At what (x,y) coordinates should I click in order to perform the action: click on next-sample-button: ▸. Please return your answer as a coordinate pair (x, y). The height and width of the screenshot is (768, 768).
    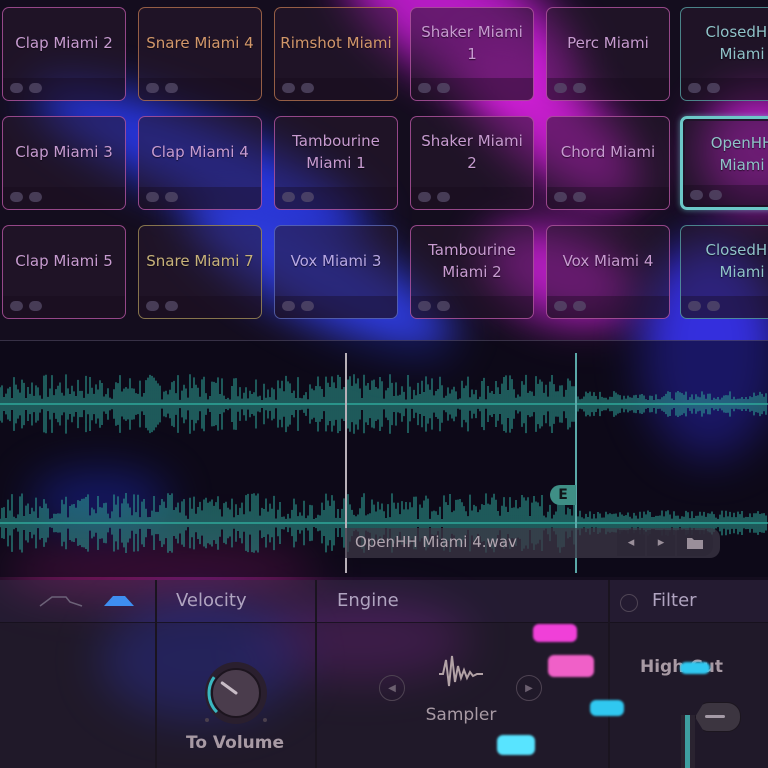
    Looking at the image, I should click on (661, 543).